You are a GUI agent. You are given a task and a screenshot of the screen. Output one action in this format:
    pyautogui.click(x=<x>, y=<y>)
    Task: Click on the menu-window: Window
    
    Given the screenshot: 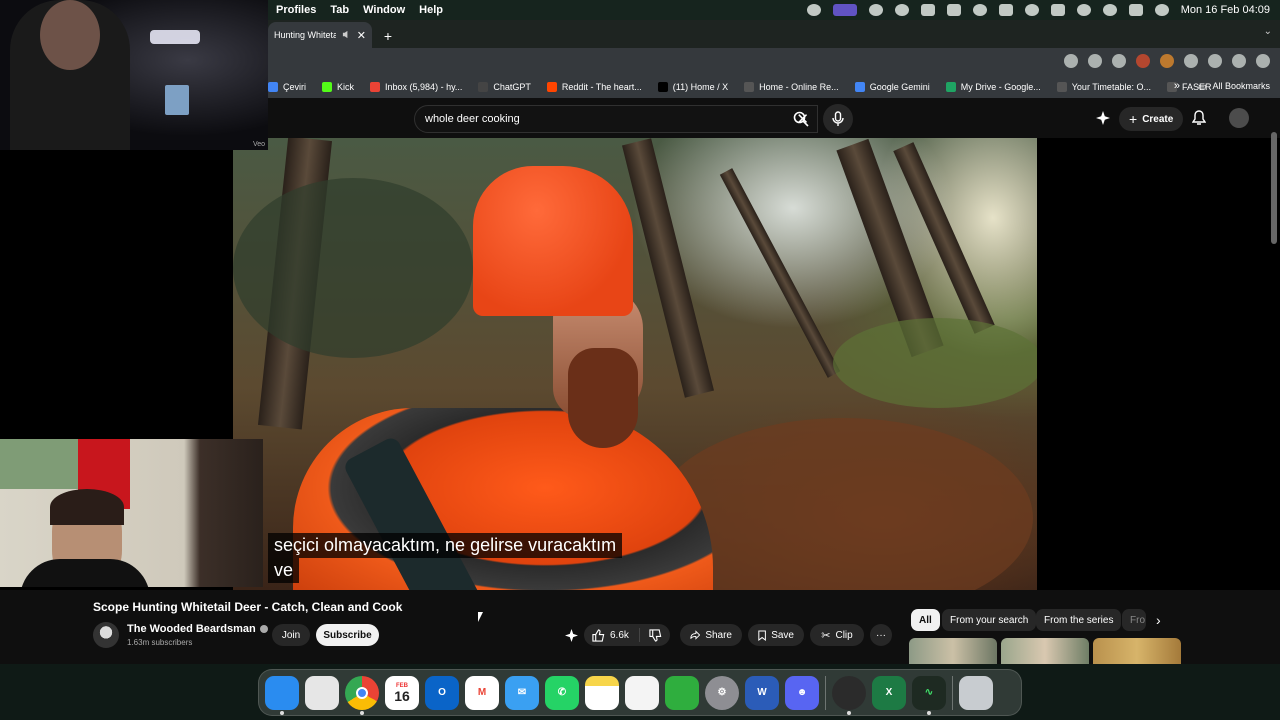 What is the action you would take?
    pyautogui.click(x=384, y=10)
    